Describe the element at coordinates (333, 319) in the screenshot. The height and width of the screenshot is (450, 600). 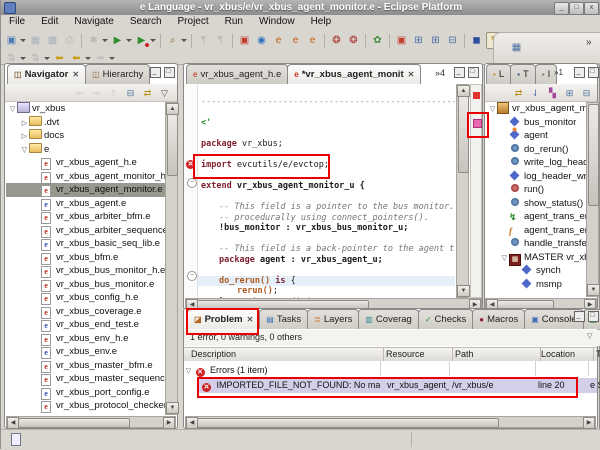
I see `problems-tab-layers: ≣ Layers` at that location.